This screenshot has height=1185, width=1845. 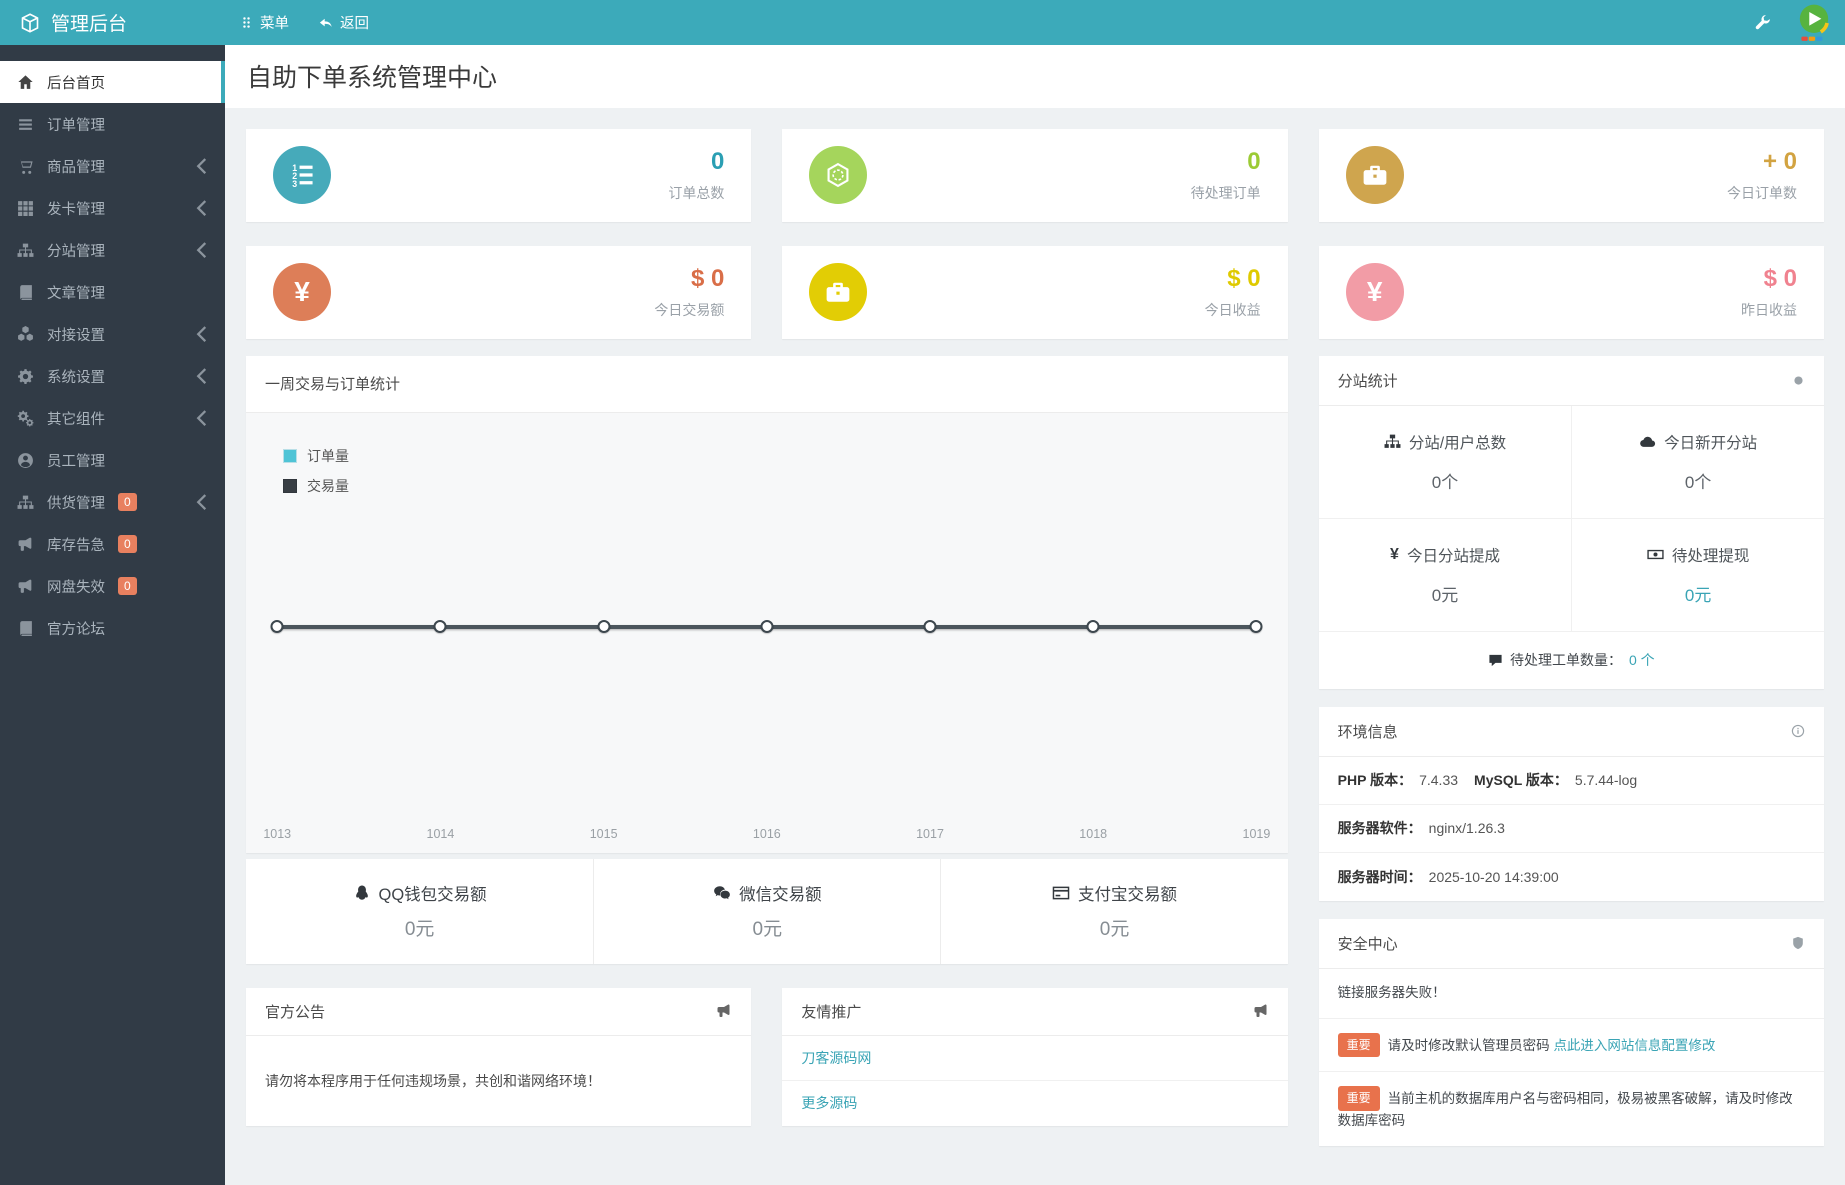 What do you see at coordinates (76, 419) in the screenshot?
I see `sidebar-item-label: 其它组件` at bounding box center [76, 419].